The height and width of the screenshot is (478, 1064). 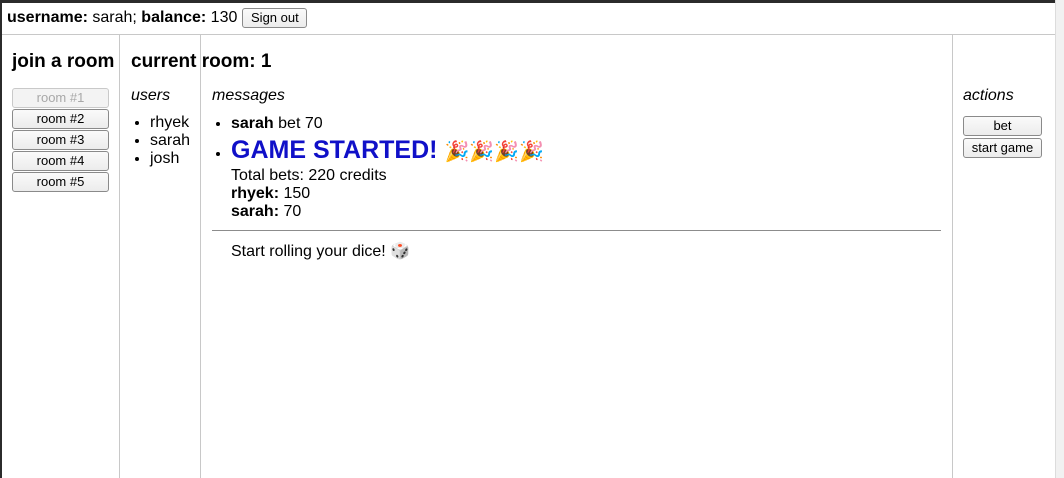 What do you see at coordinates (47, 17) in the screenshot?
I see `username-label: username:` at bounding box center [47, 17].